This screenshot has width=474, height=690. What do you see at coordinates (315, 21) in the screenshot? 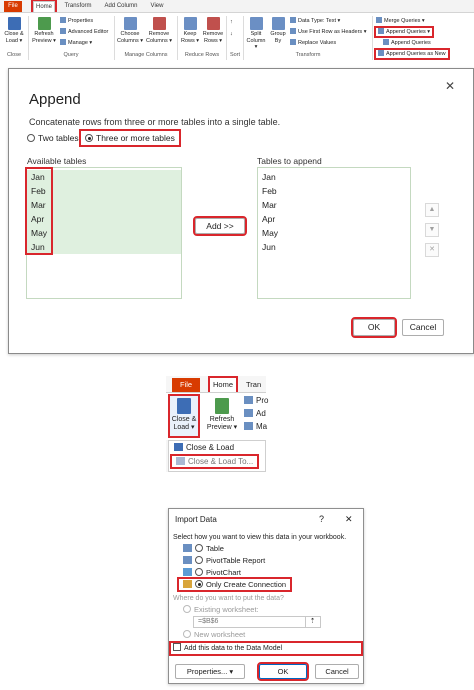
I see `data-type-dropdown: Data Type: Text ▾` at bounding box center [315, 21].